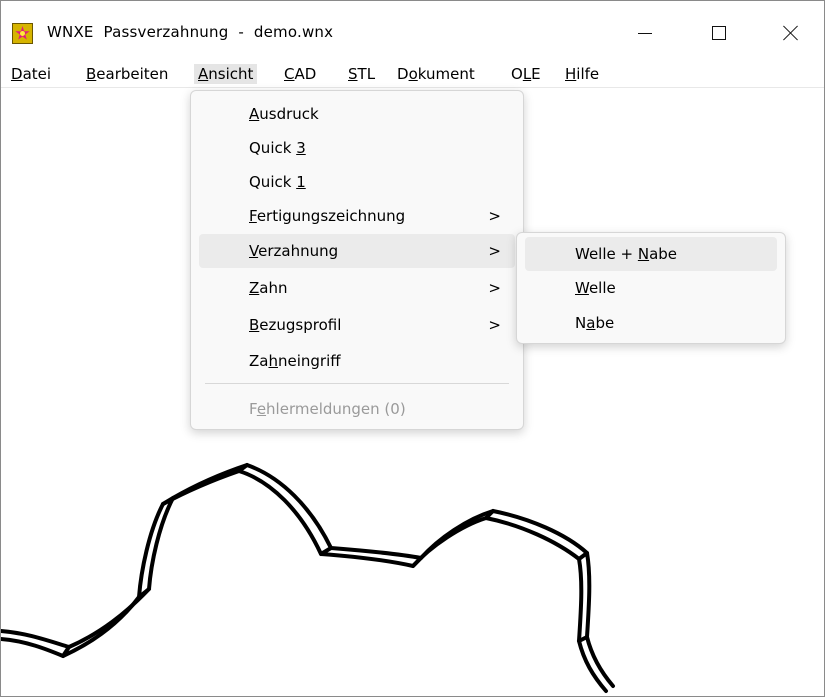  Describe the element at coordinates (226, 74) in the screenshot. I see `menu-ansicht: Ansicht` at that location.